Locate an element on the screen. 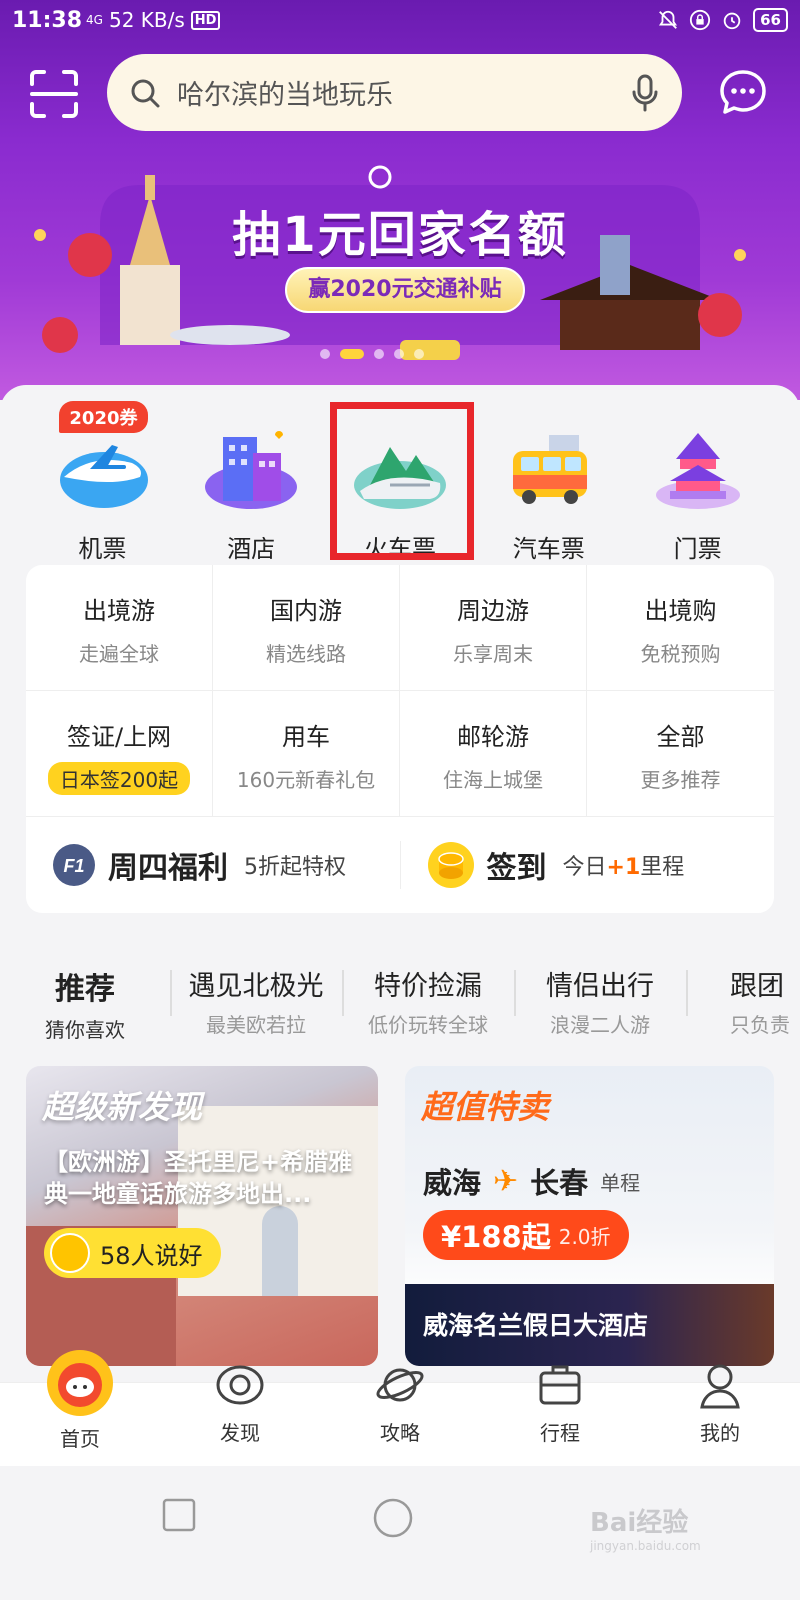 This screenshot has height=1600, width=800. feed-card-flight-deal: 超值特卖 威海 ✈ 长春 单程 ¥188起 2.0折 威海名兰假日大酒店 is located at coordinates (589, 1216).